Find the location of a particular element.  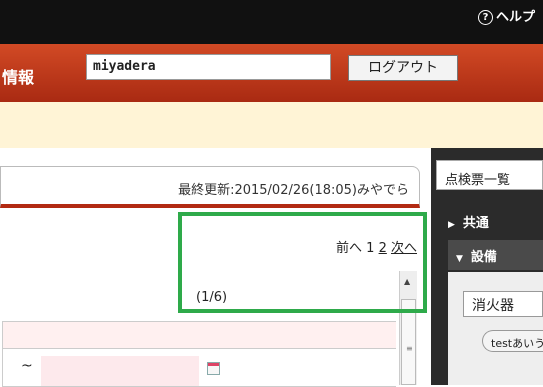

calendar-icon is located at coordinates (213, 368).